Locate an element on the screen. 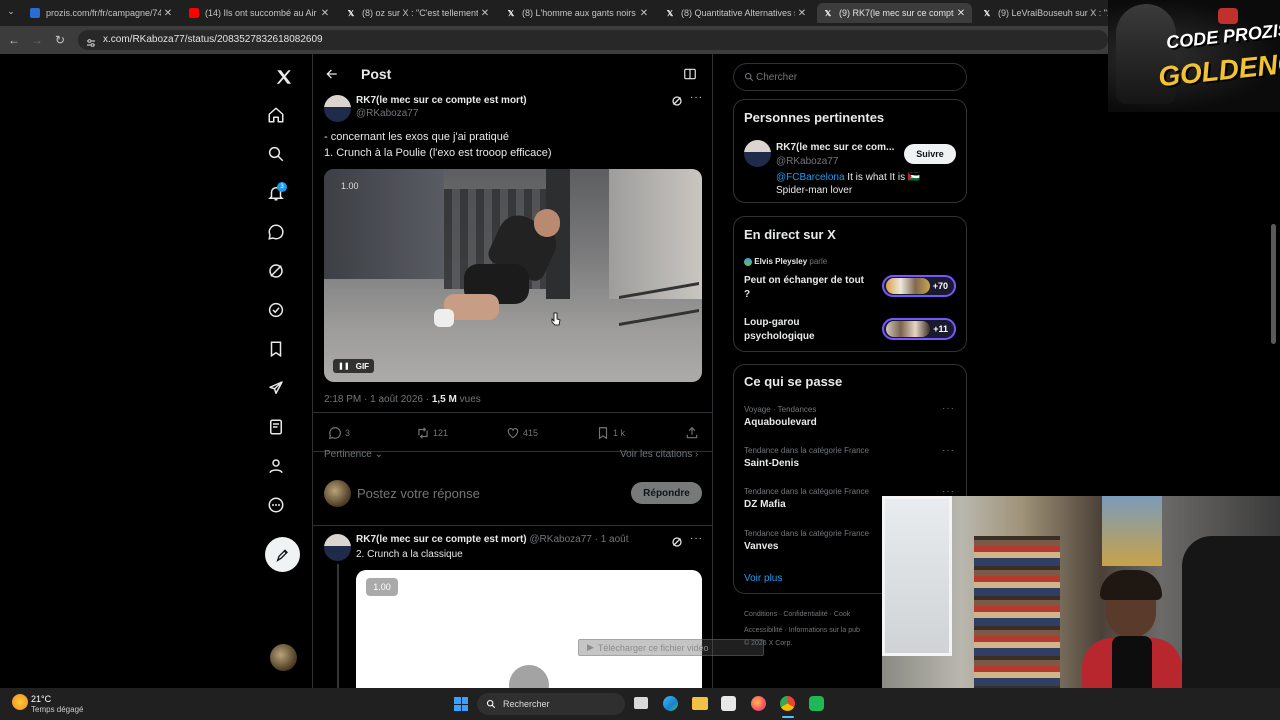 This screenshot has width=1280, height=720. page-scrollbar is located at coordinates (1273, 284).